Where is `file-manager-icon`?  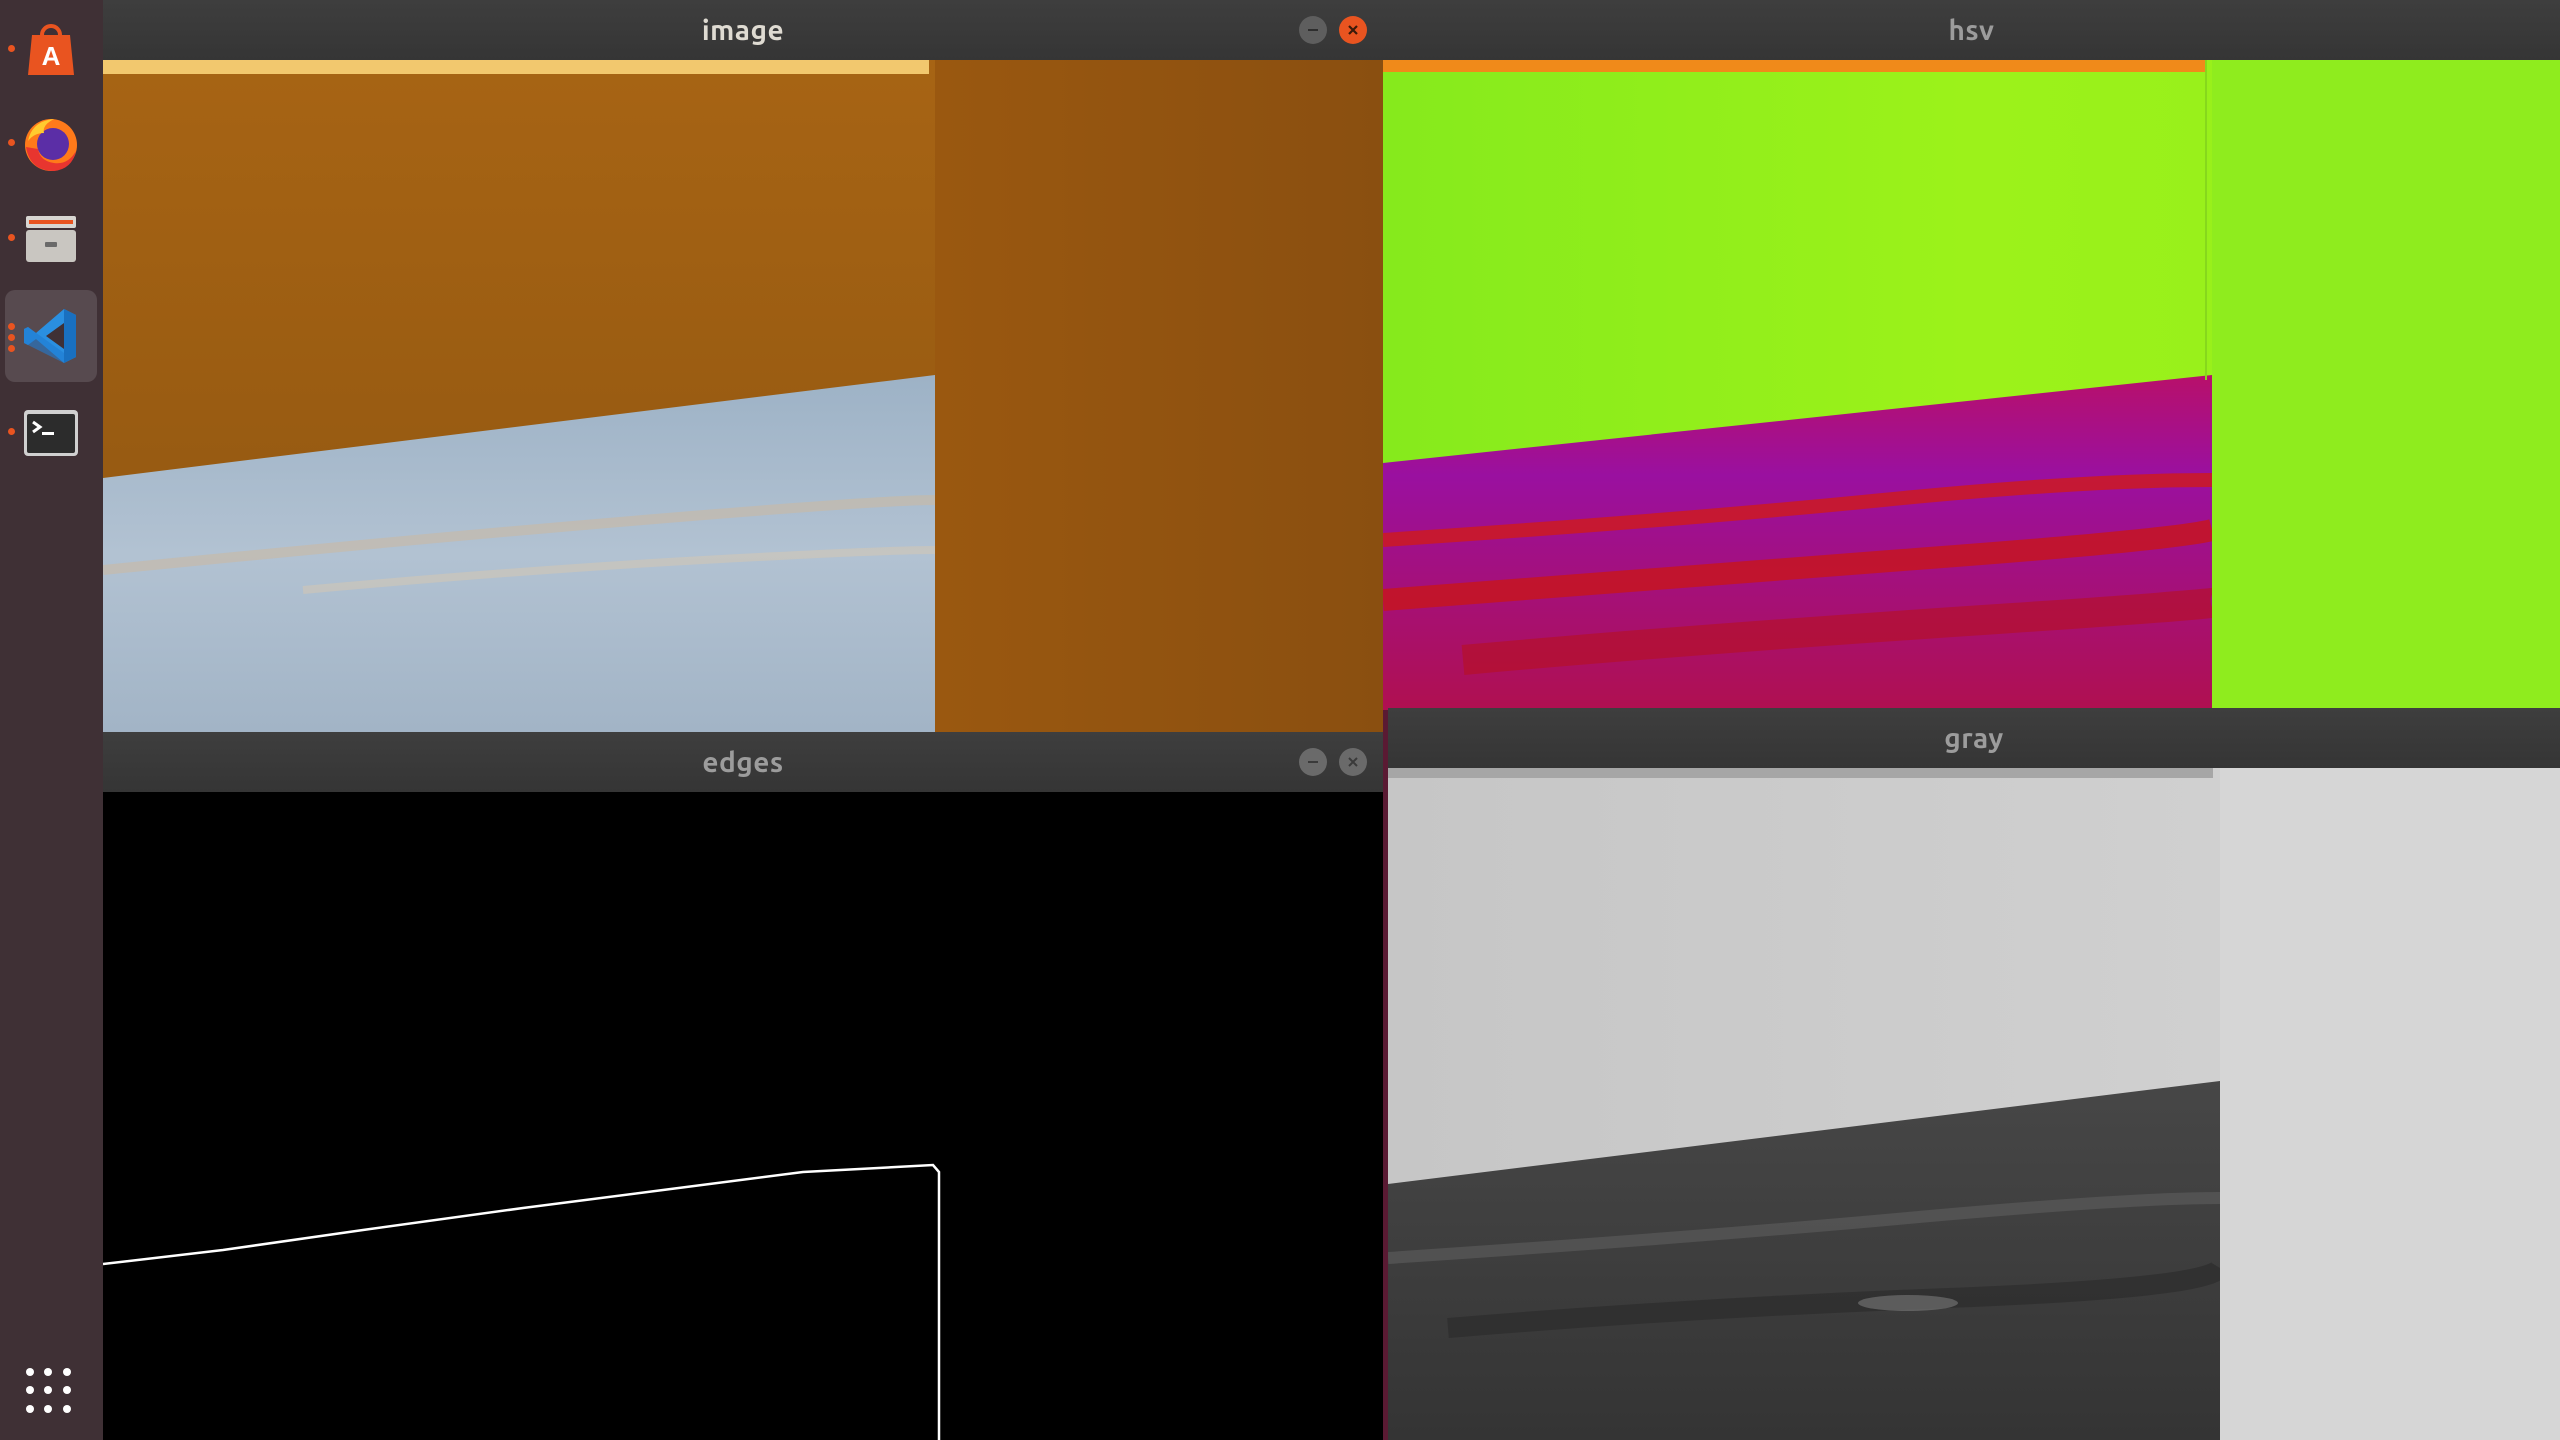 file-manager-icon is located at coordinates (51, 239).